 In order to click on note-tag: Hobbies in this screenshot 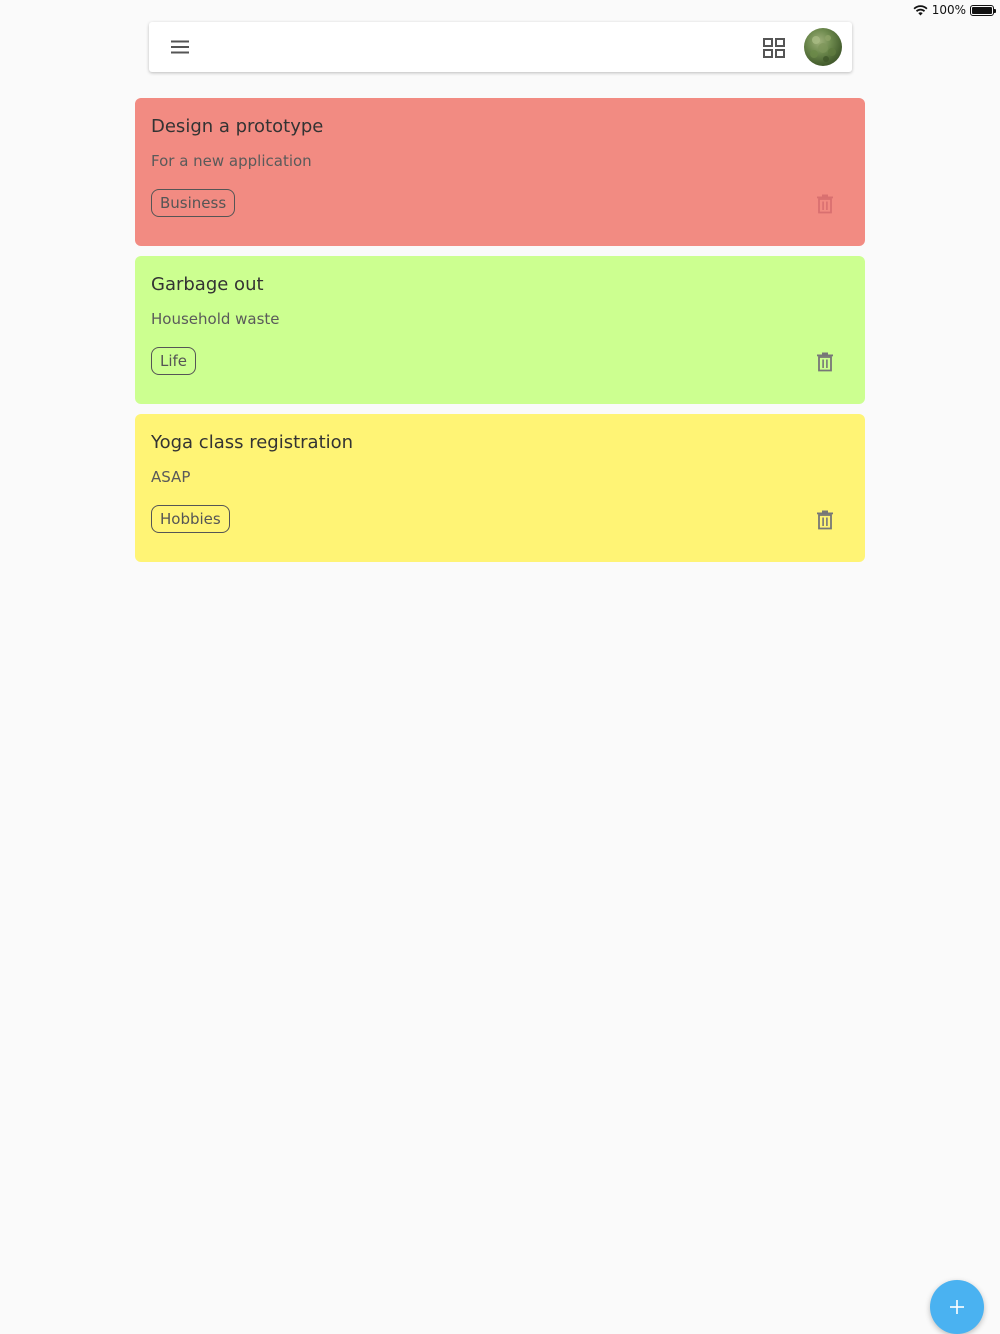, I will do `click(190, 519)`.